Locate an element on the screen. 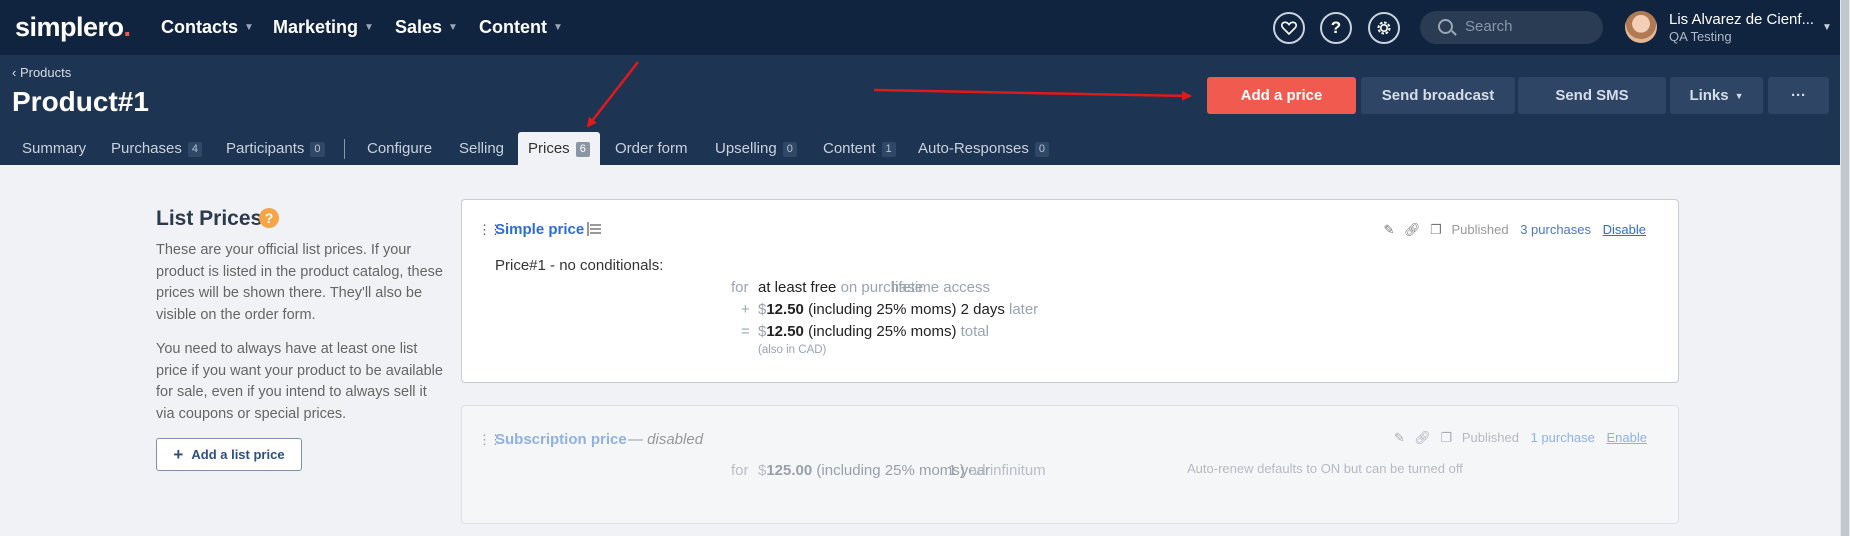 The height and width of the screenshot is (536, 1850). tab-upselling: Upselling 0 is located at coordinates (756, 148).